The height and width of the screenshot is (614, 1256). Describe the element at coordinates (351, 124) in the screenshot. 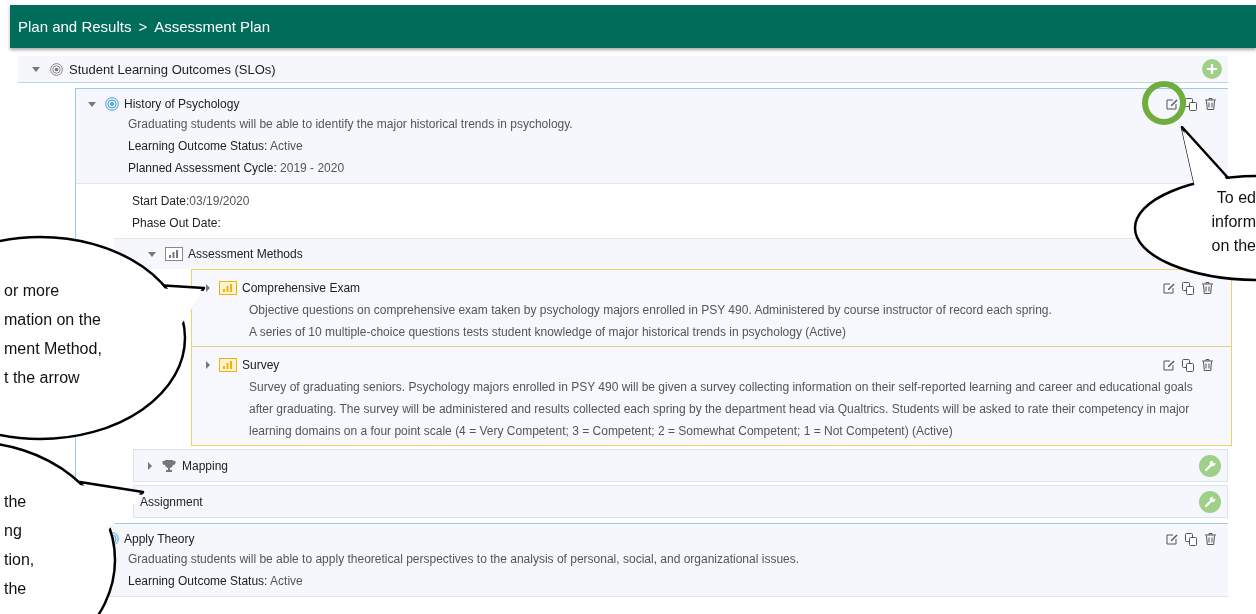

I see `outcome-description: Graduating students will be able to identify the major historical trends in psychology.` at that location.